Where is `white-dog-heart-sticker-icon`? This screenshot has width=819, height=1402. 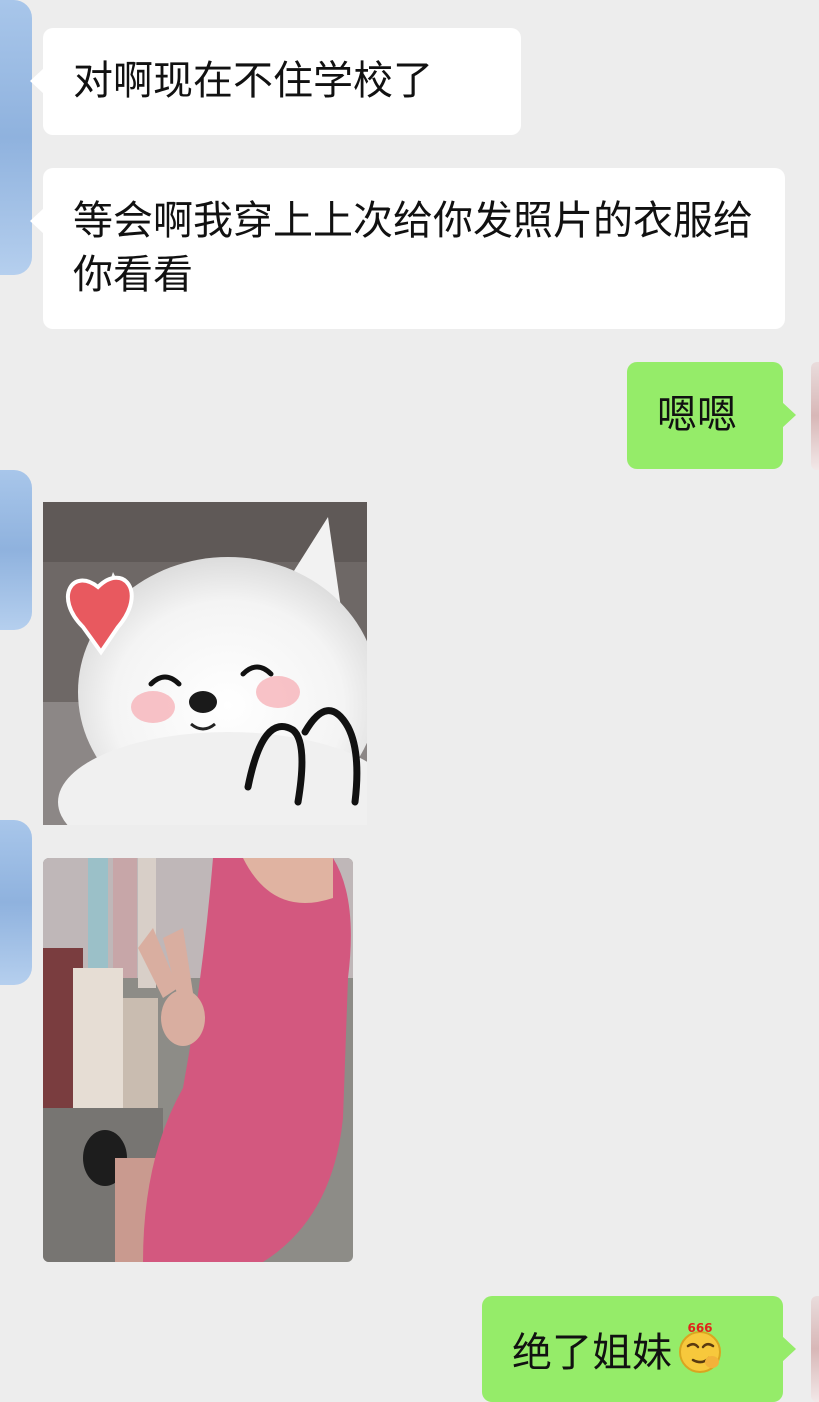 white-dog-heart-sticker-icon is located at coordinates (205, 663).